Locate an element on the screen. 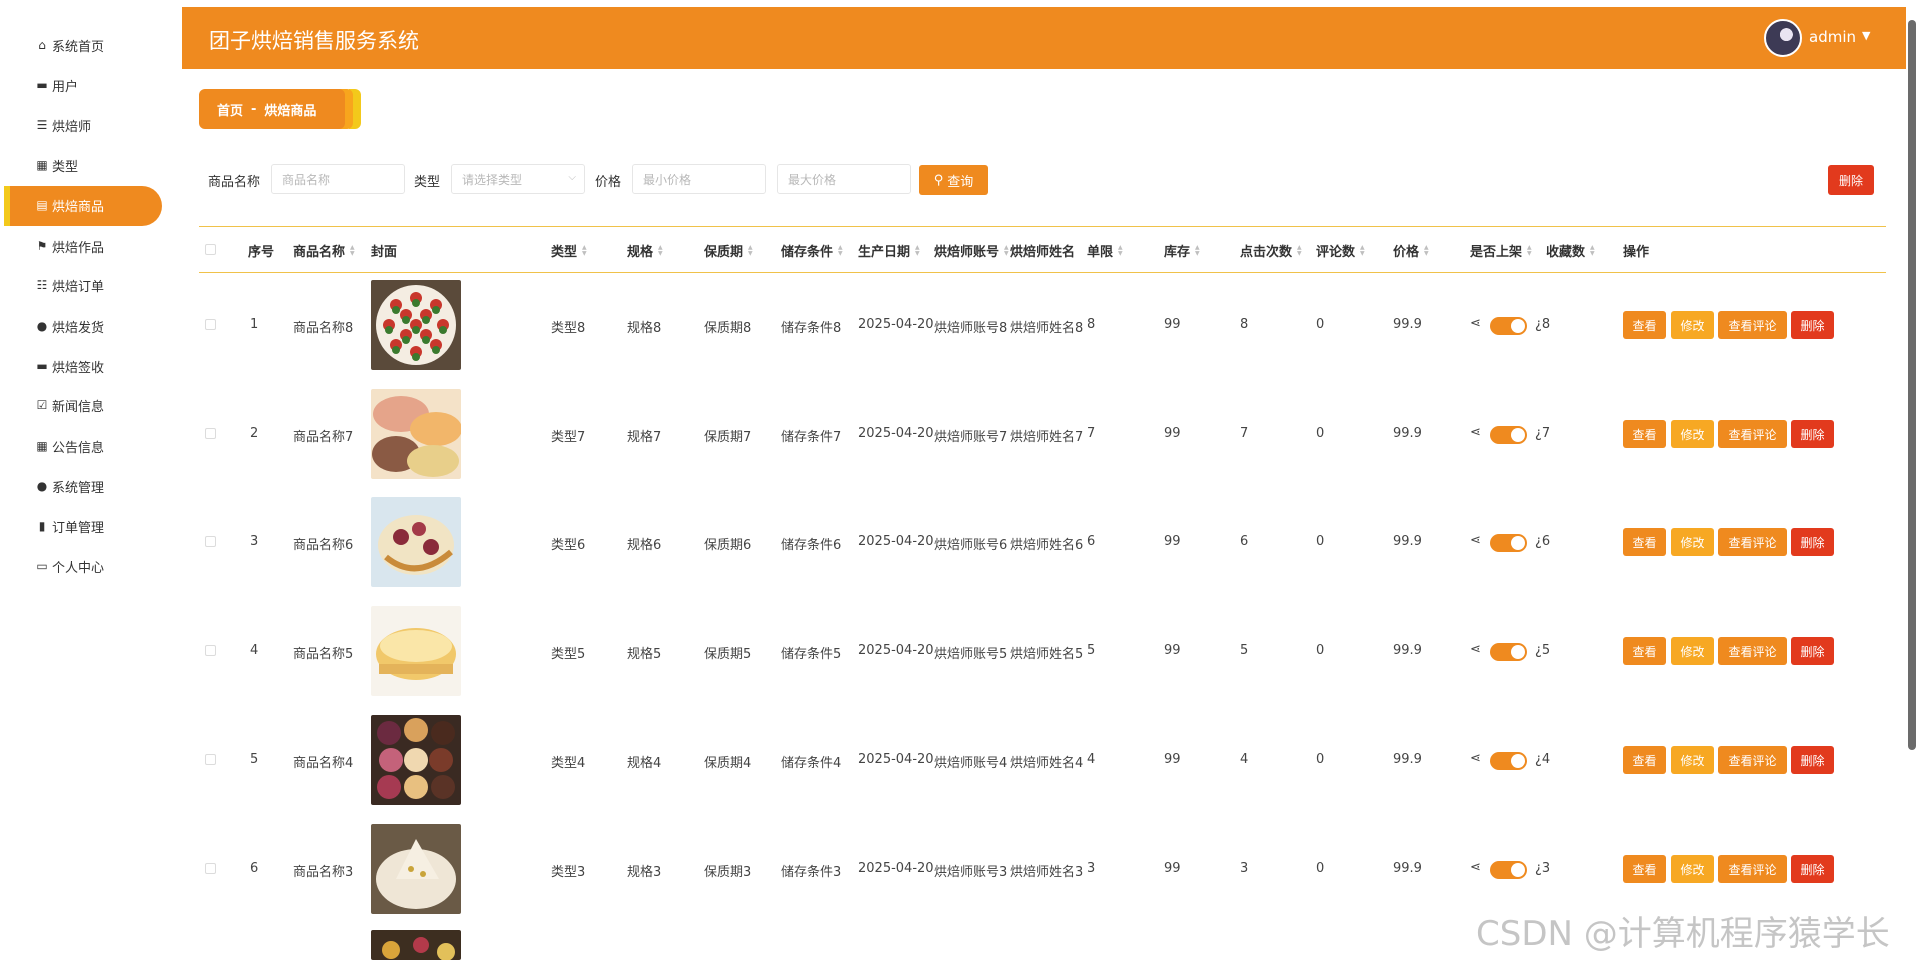  type-select: 请选择类型 ⌵ is located at coordinates (518, 179).